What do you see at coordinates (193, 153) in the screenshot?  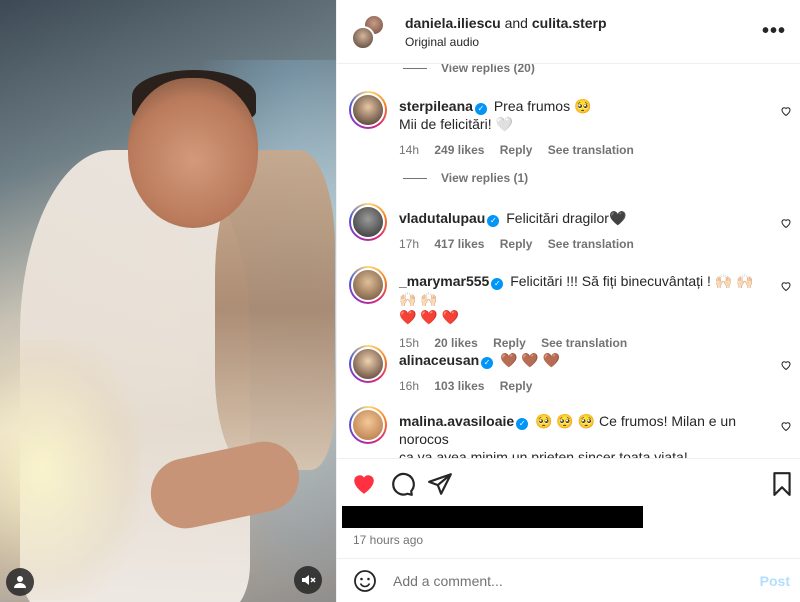 I see `media-figure-head` at bounding box center [193, 153].